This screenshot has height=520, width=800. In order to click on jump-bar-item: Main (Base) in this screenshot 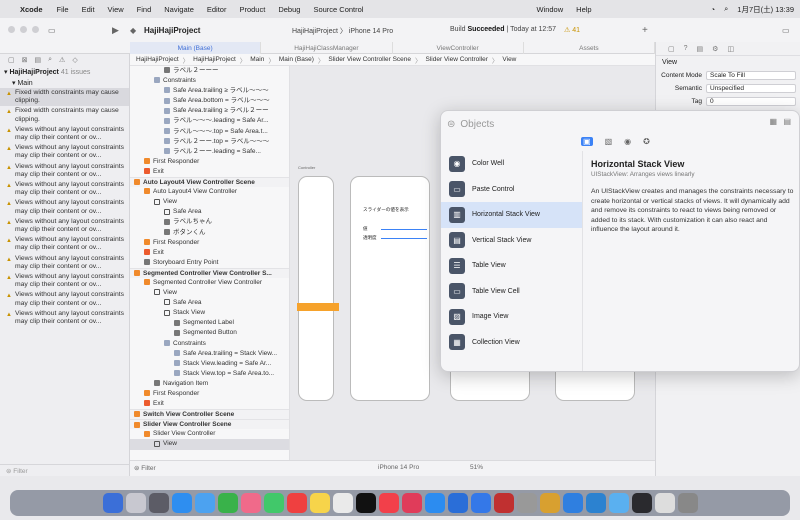, I will do `click(296, 59)`.